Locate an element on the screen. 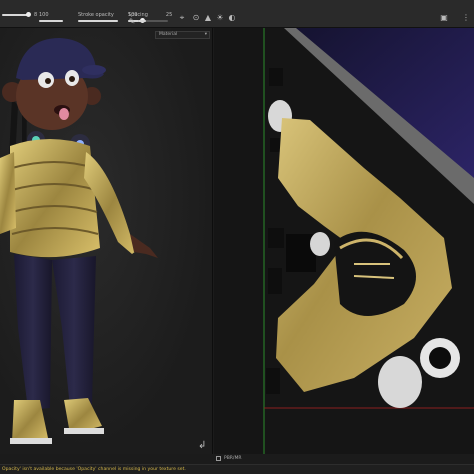  camera-icon: ▲ is located at coordinates (208, 18).